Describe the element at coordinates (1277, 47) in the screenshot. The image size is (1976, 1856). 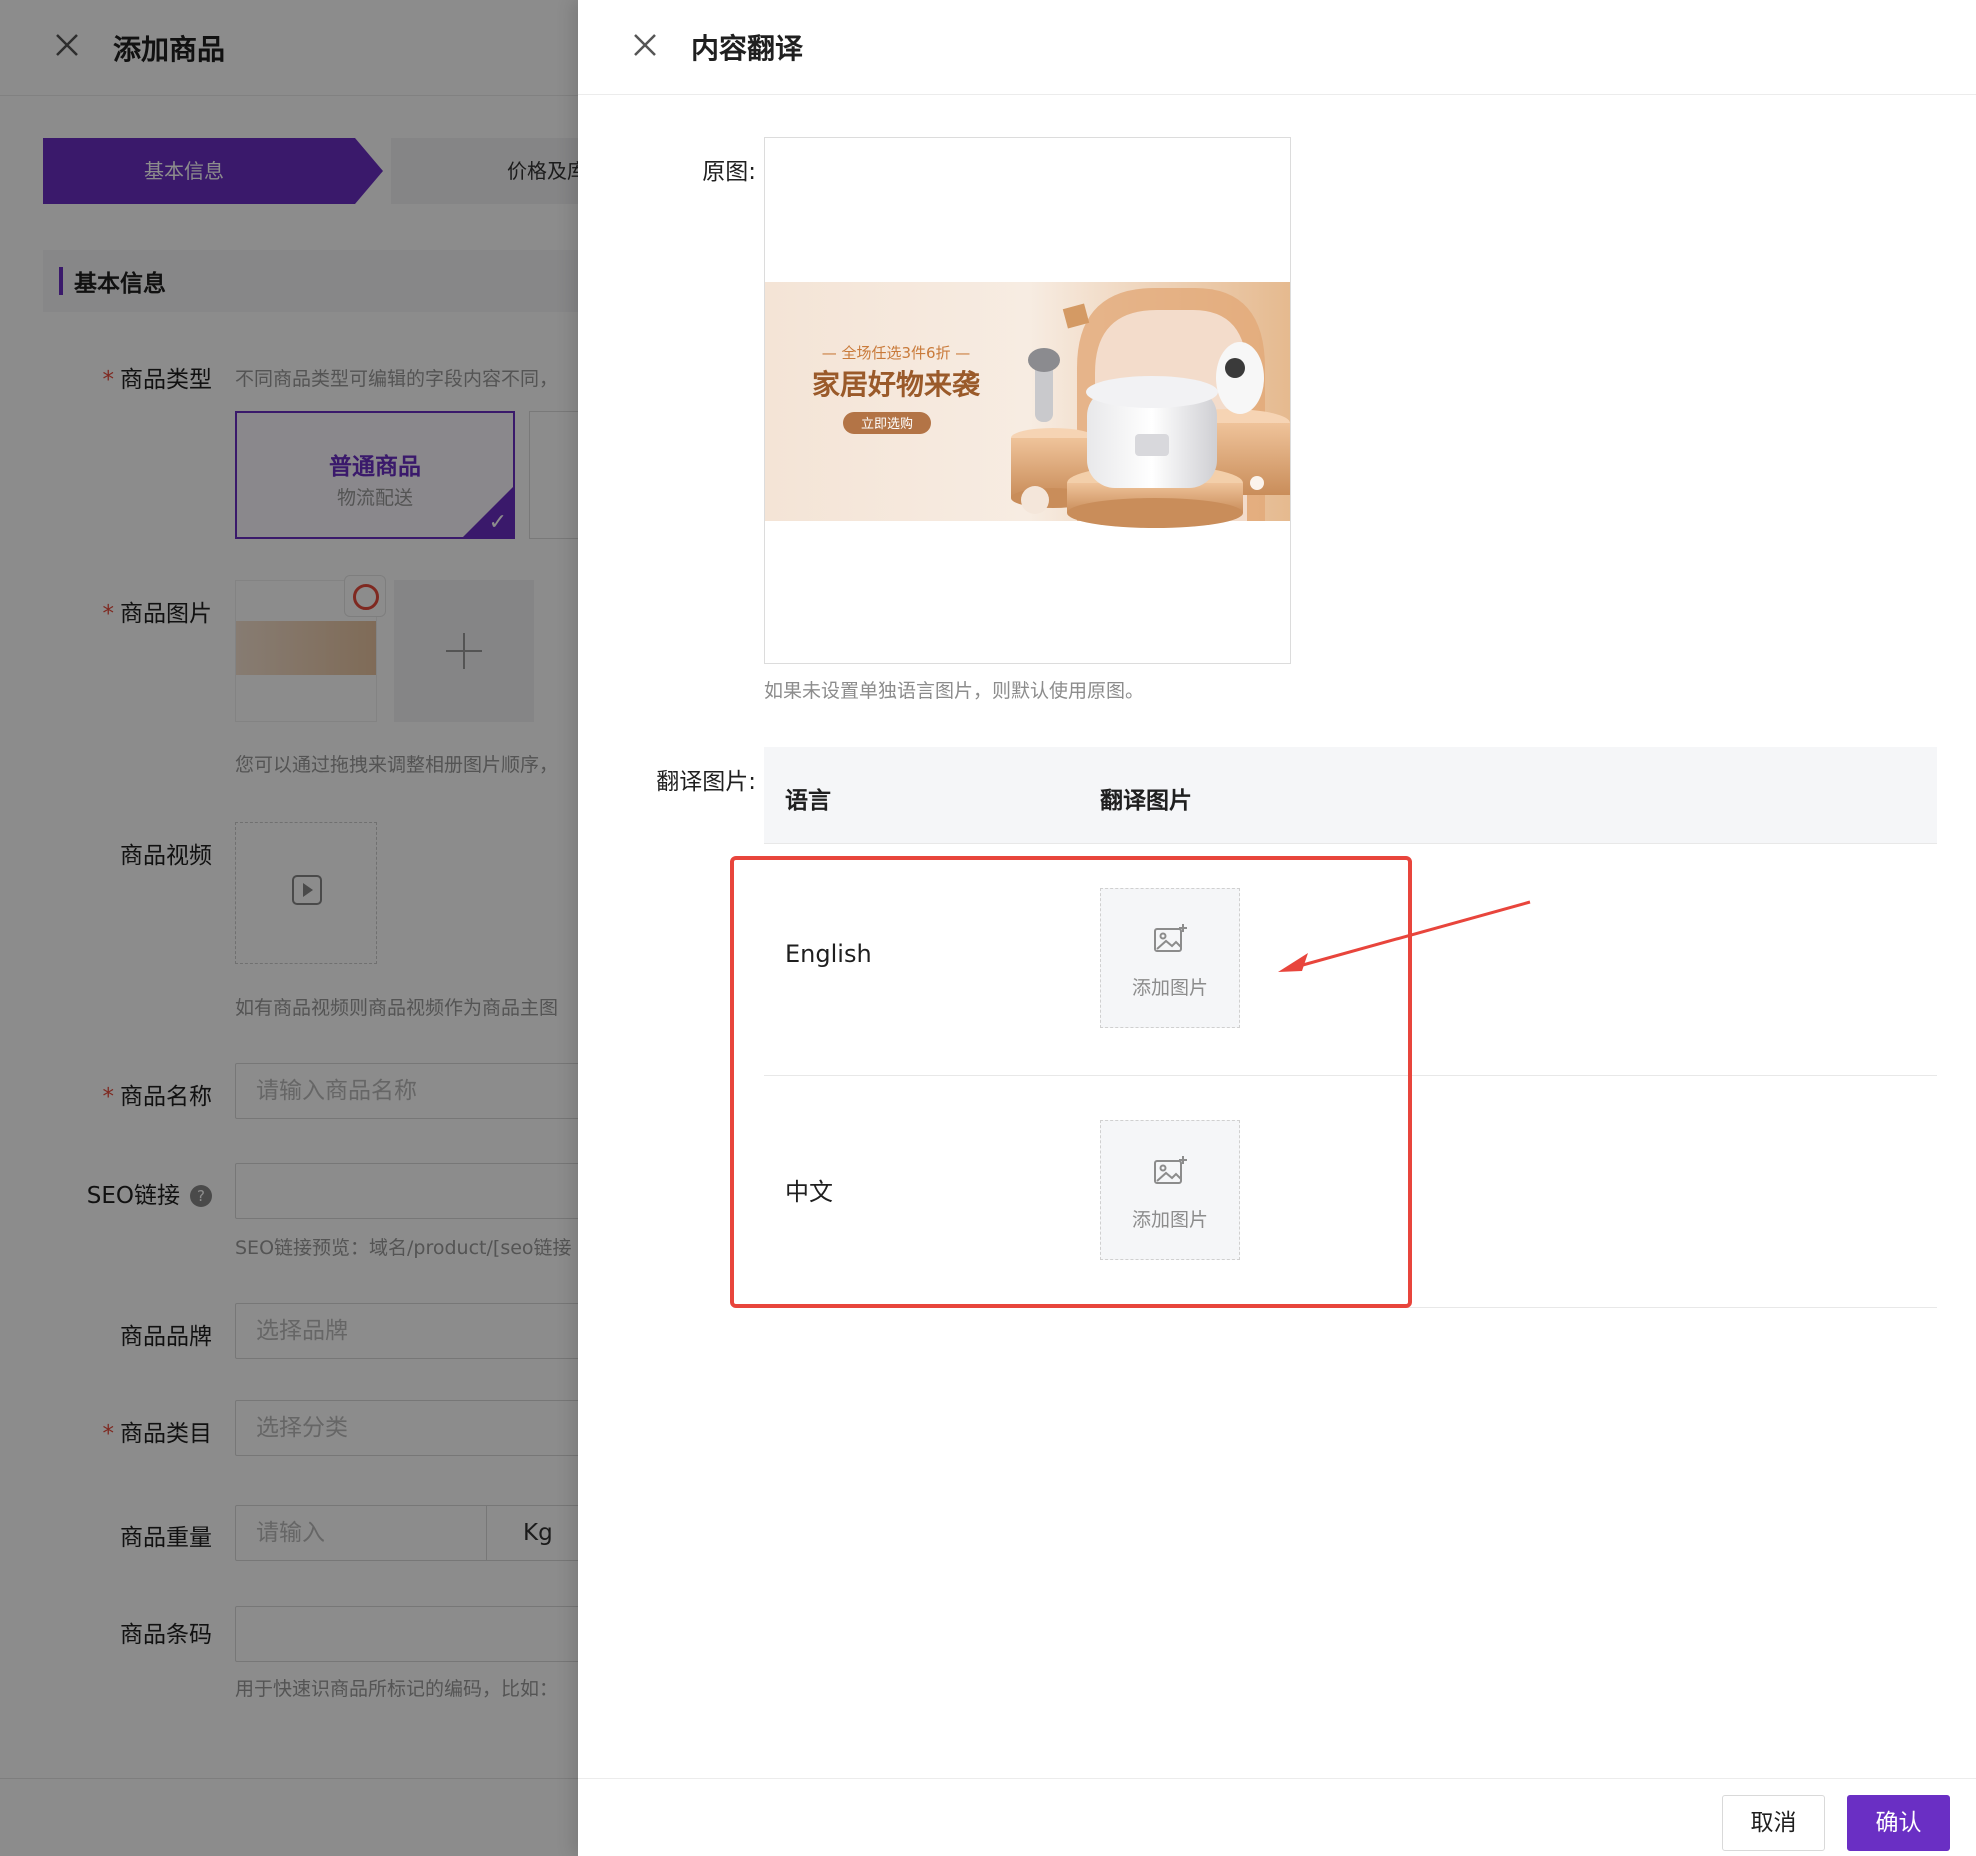
I see `drawer-header: 内容翻译` at that location.